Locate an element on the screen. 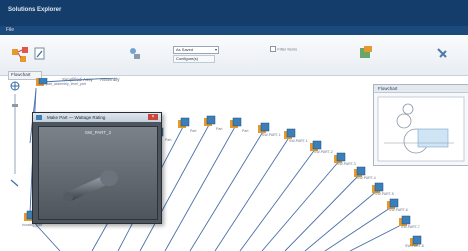  filter-tool-icon is located at coordinates (135, 54).